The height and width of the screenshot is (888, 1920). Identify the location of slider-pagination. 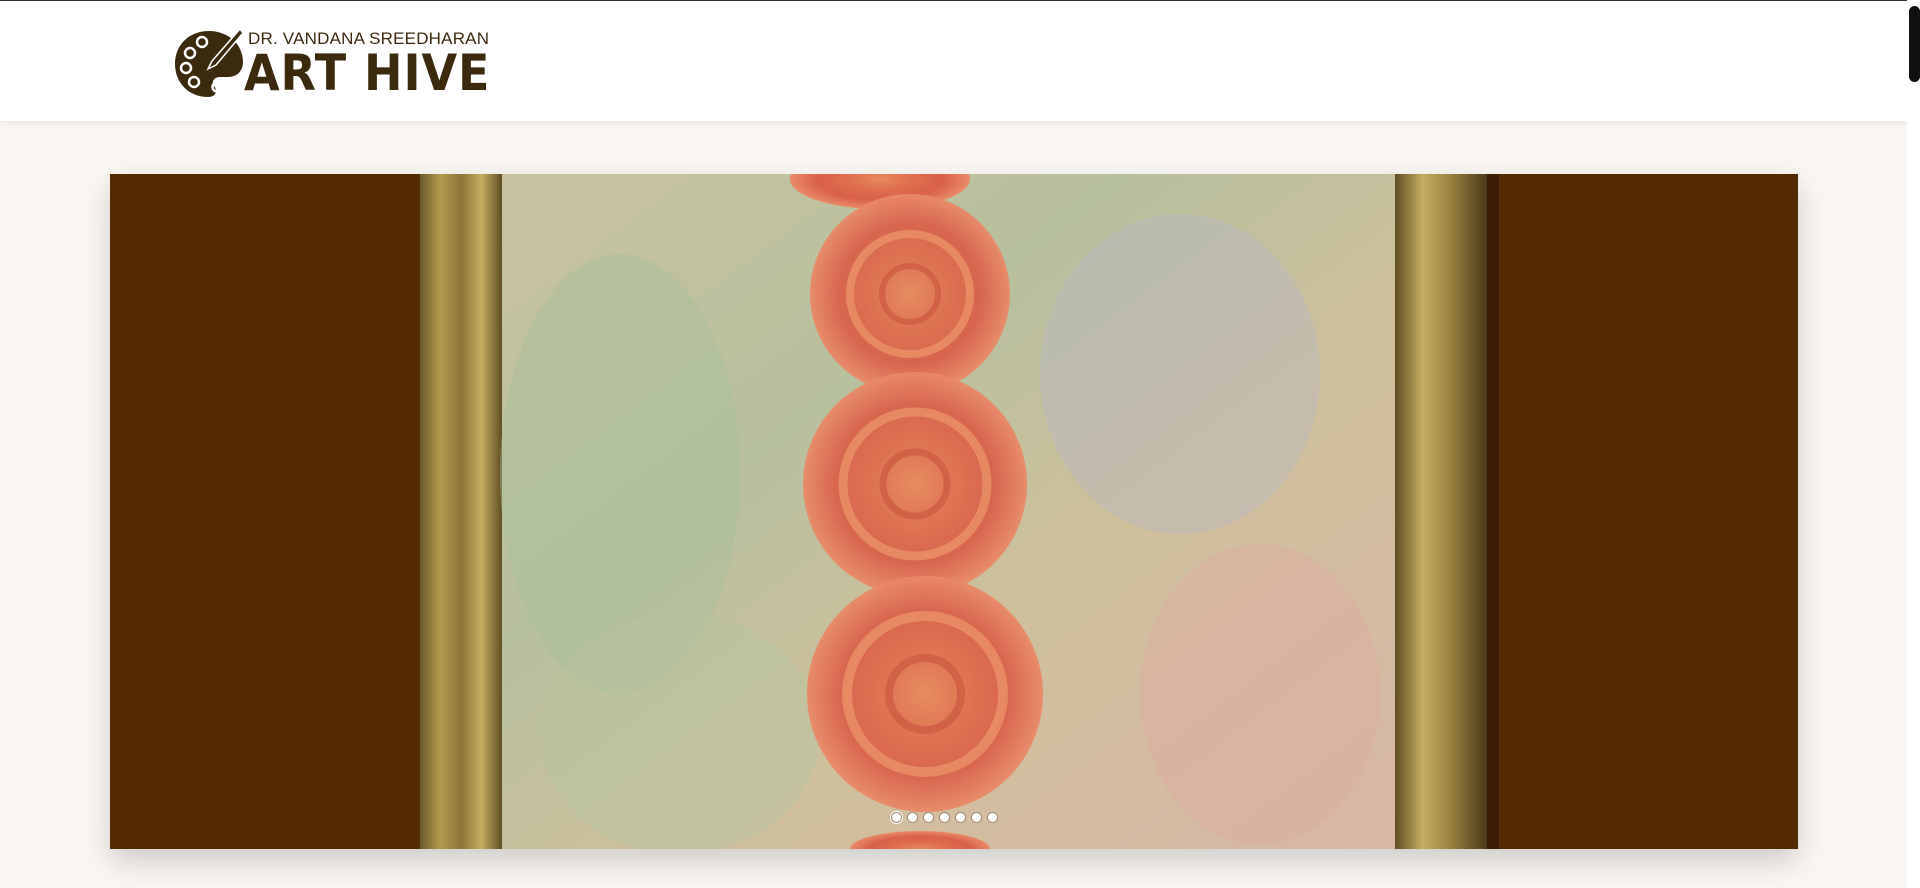
(944, 819).